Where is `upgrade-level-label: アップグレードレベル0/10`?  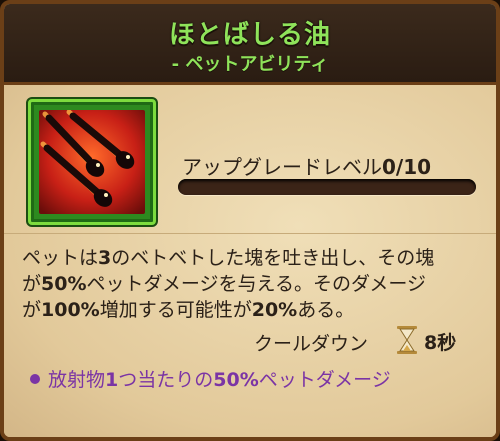 upgrade-level-label: アップグレードレベル0/10 is located at coordinates (306, 165).